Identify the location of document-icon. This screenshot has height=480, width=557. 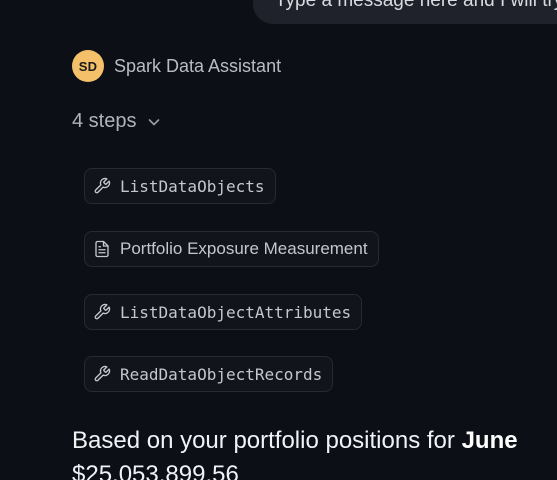
(102, 249).